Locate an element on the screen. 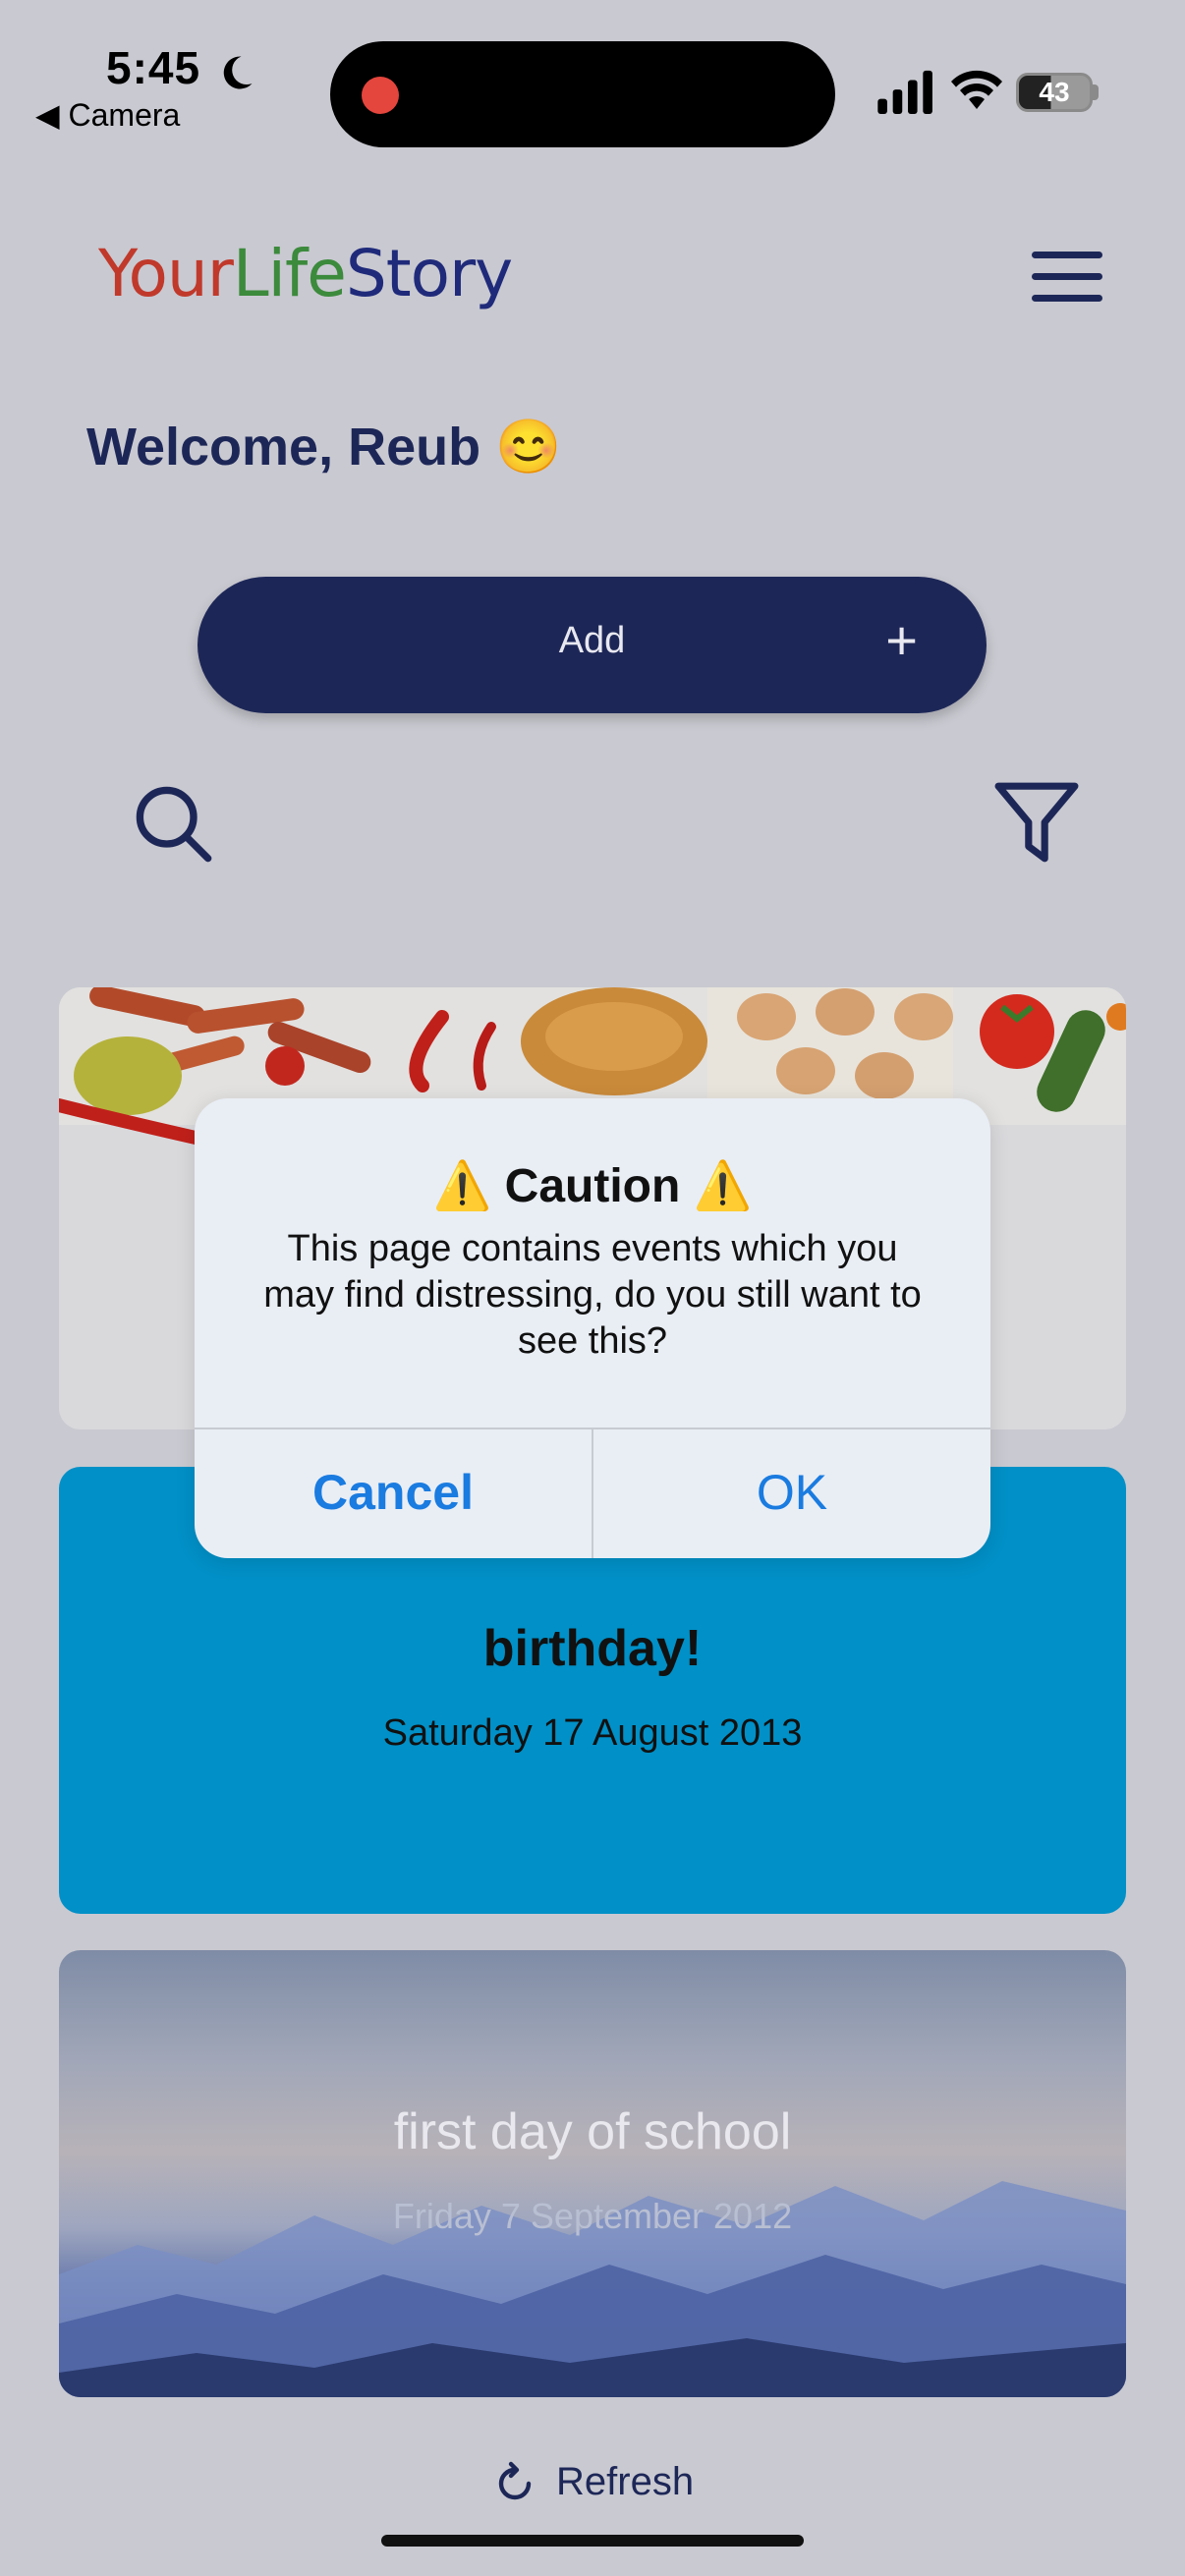 The image size is (1185, 2576). event-date: Friday 7 September 2012 is located at coordinates (592, 2216).